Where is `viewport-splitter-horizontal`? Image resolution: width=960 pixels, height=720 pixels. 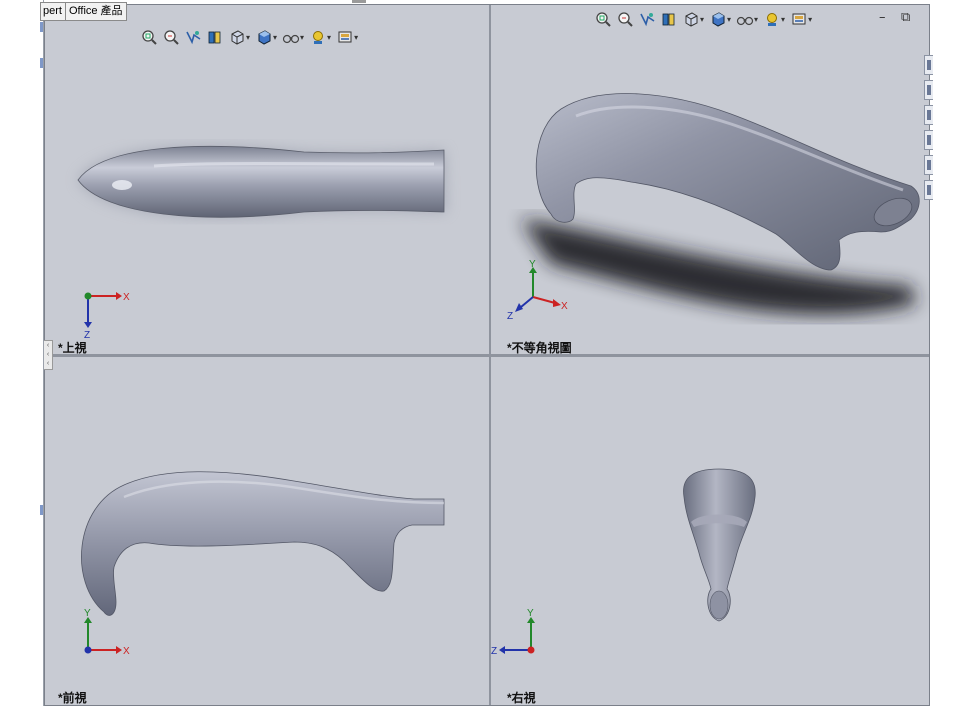 viewport-splitter-horizontal is located at coordinates (487, 355).